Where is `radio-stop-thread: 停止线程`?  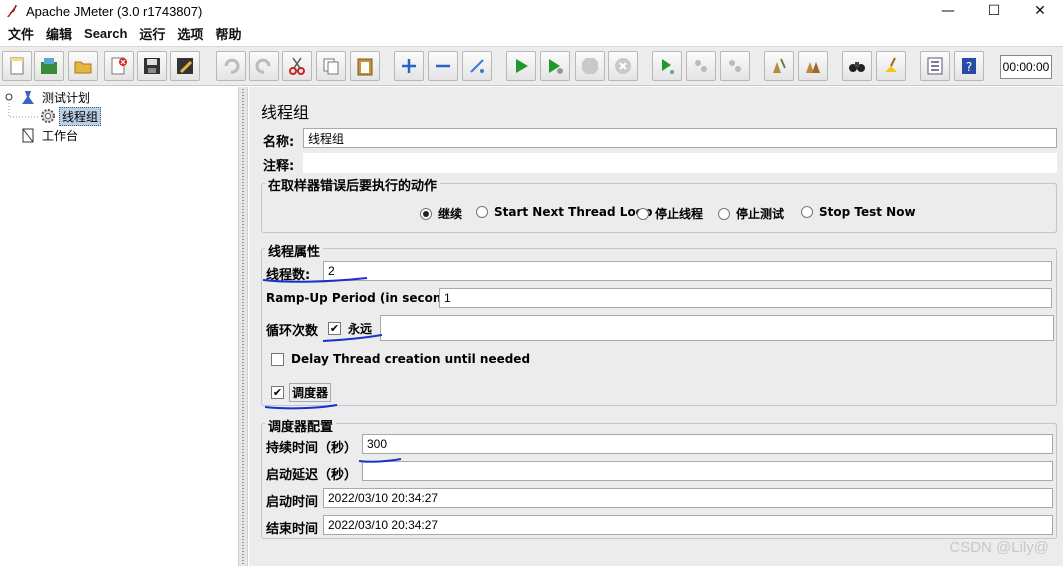
radio-stop-thread: 停止线程 is located at coordinates (670, 213).